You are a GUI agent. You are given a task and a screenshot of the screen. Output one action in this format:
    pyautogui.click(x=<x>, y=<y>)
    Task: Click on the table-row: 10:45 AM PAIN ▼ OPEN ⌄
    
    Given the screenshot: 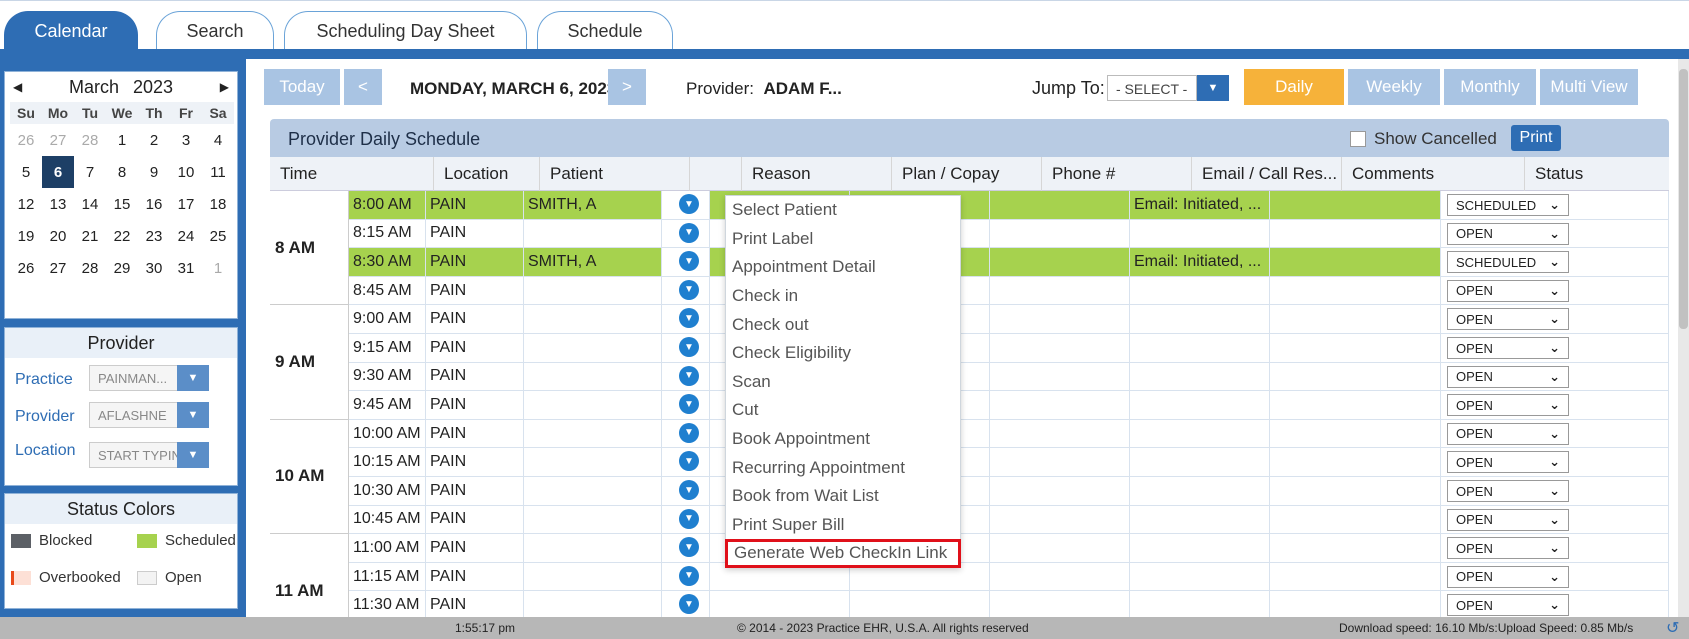 What is the action you would take?
    pyautogui.click(x=1009, y=520)
    